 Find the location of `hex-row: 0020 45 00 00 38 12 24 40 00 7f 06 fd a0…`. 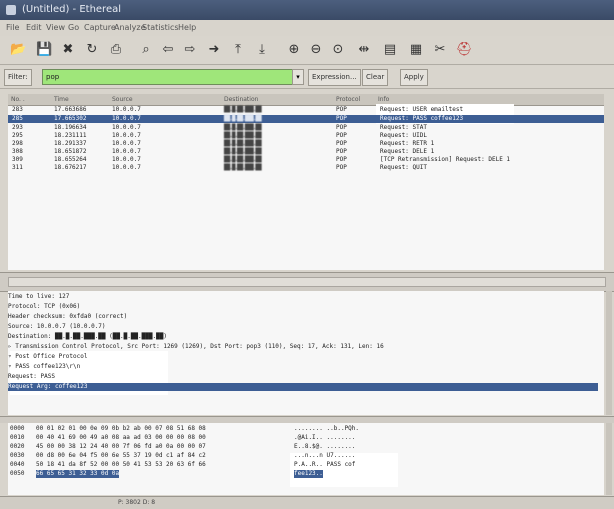

hex-row: 0020 45 00 00 38 12 24 40 00 7f 06 fd a0… is located at coordinates (306, 447).